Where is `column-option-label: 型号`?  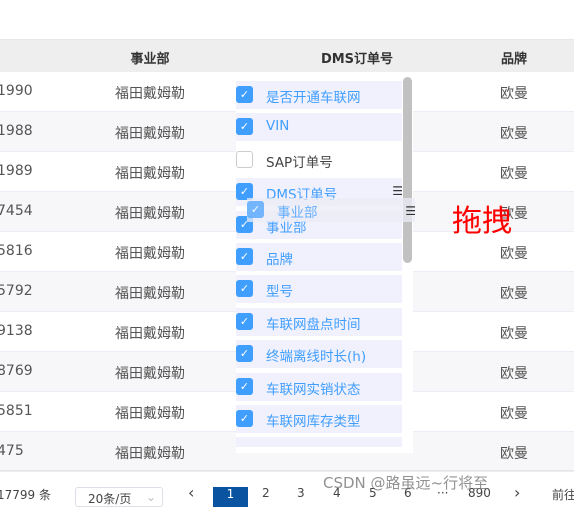
column-option-label: 型号 is located at coordinates (279, 292).